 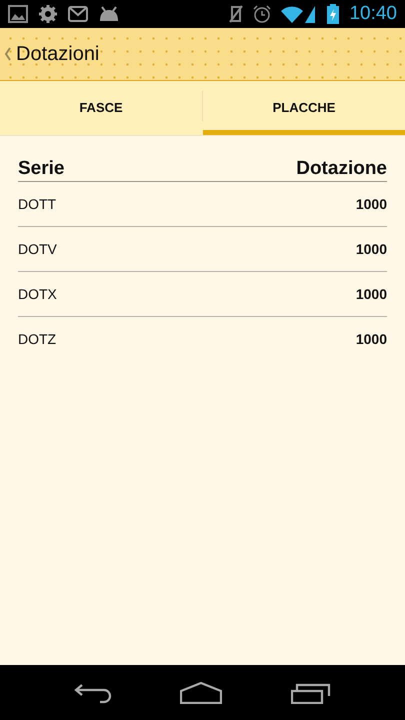 What do you see at coordinates (236, 14) in the screenshot?
I see `muted-vibrate-icon` at bounding box center [236, 14].